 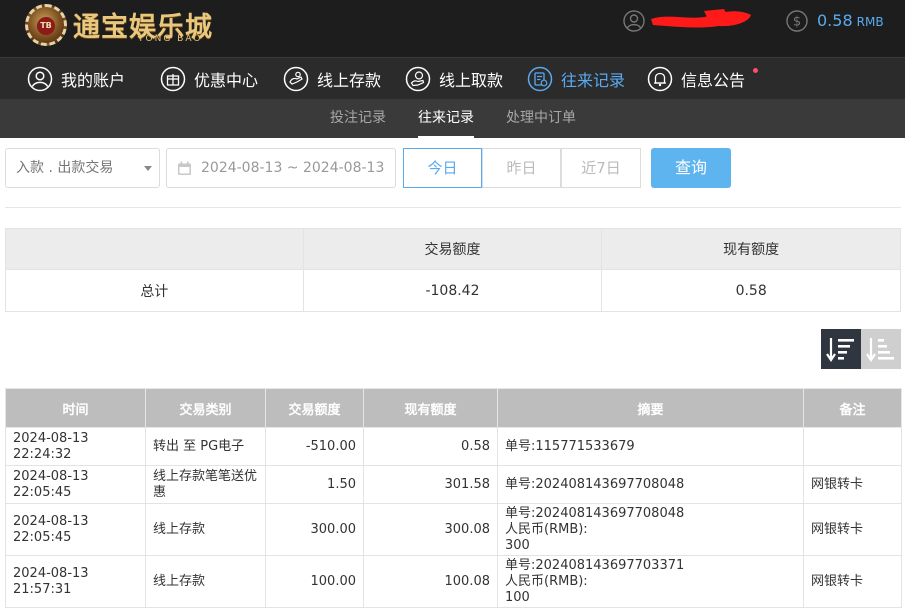 I want to click on date-range-input: 2024-08-13 ~ 2024-08-13, so click(x=281, y=168).